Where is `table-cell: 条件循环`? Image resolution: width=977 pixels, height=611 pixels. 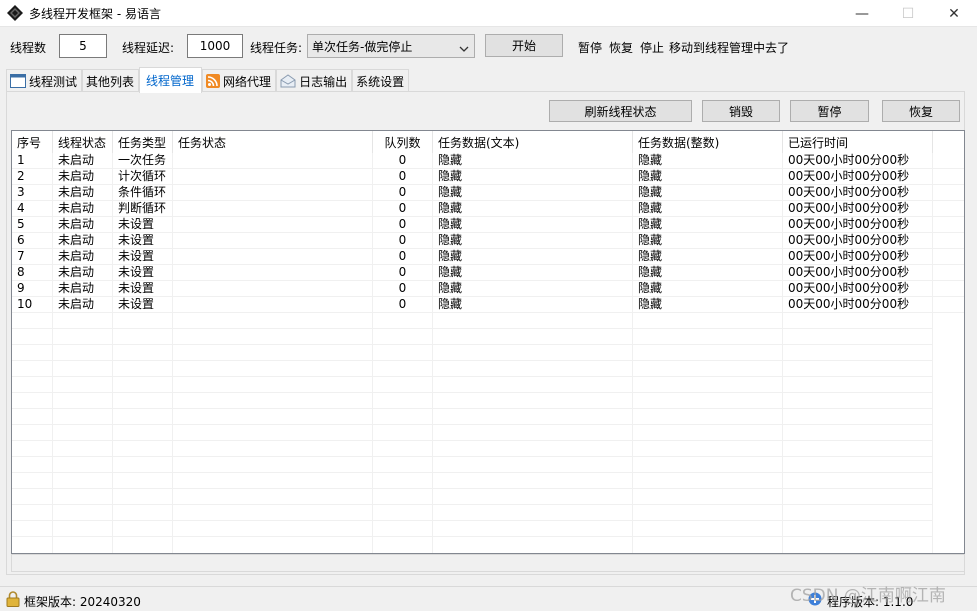
table-cell: 条件循环 is located at coordinates (143, 193).